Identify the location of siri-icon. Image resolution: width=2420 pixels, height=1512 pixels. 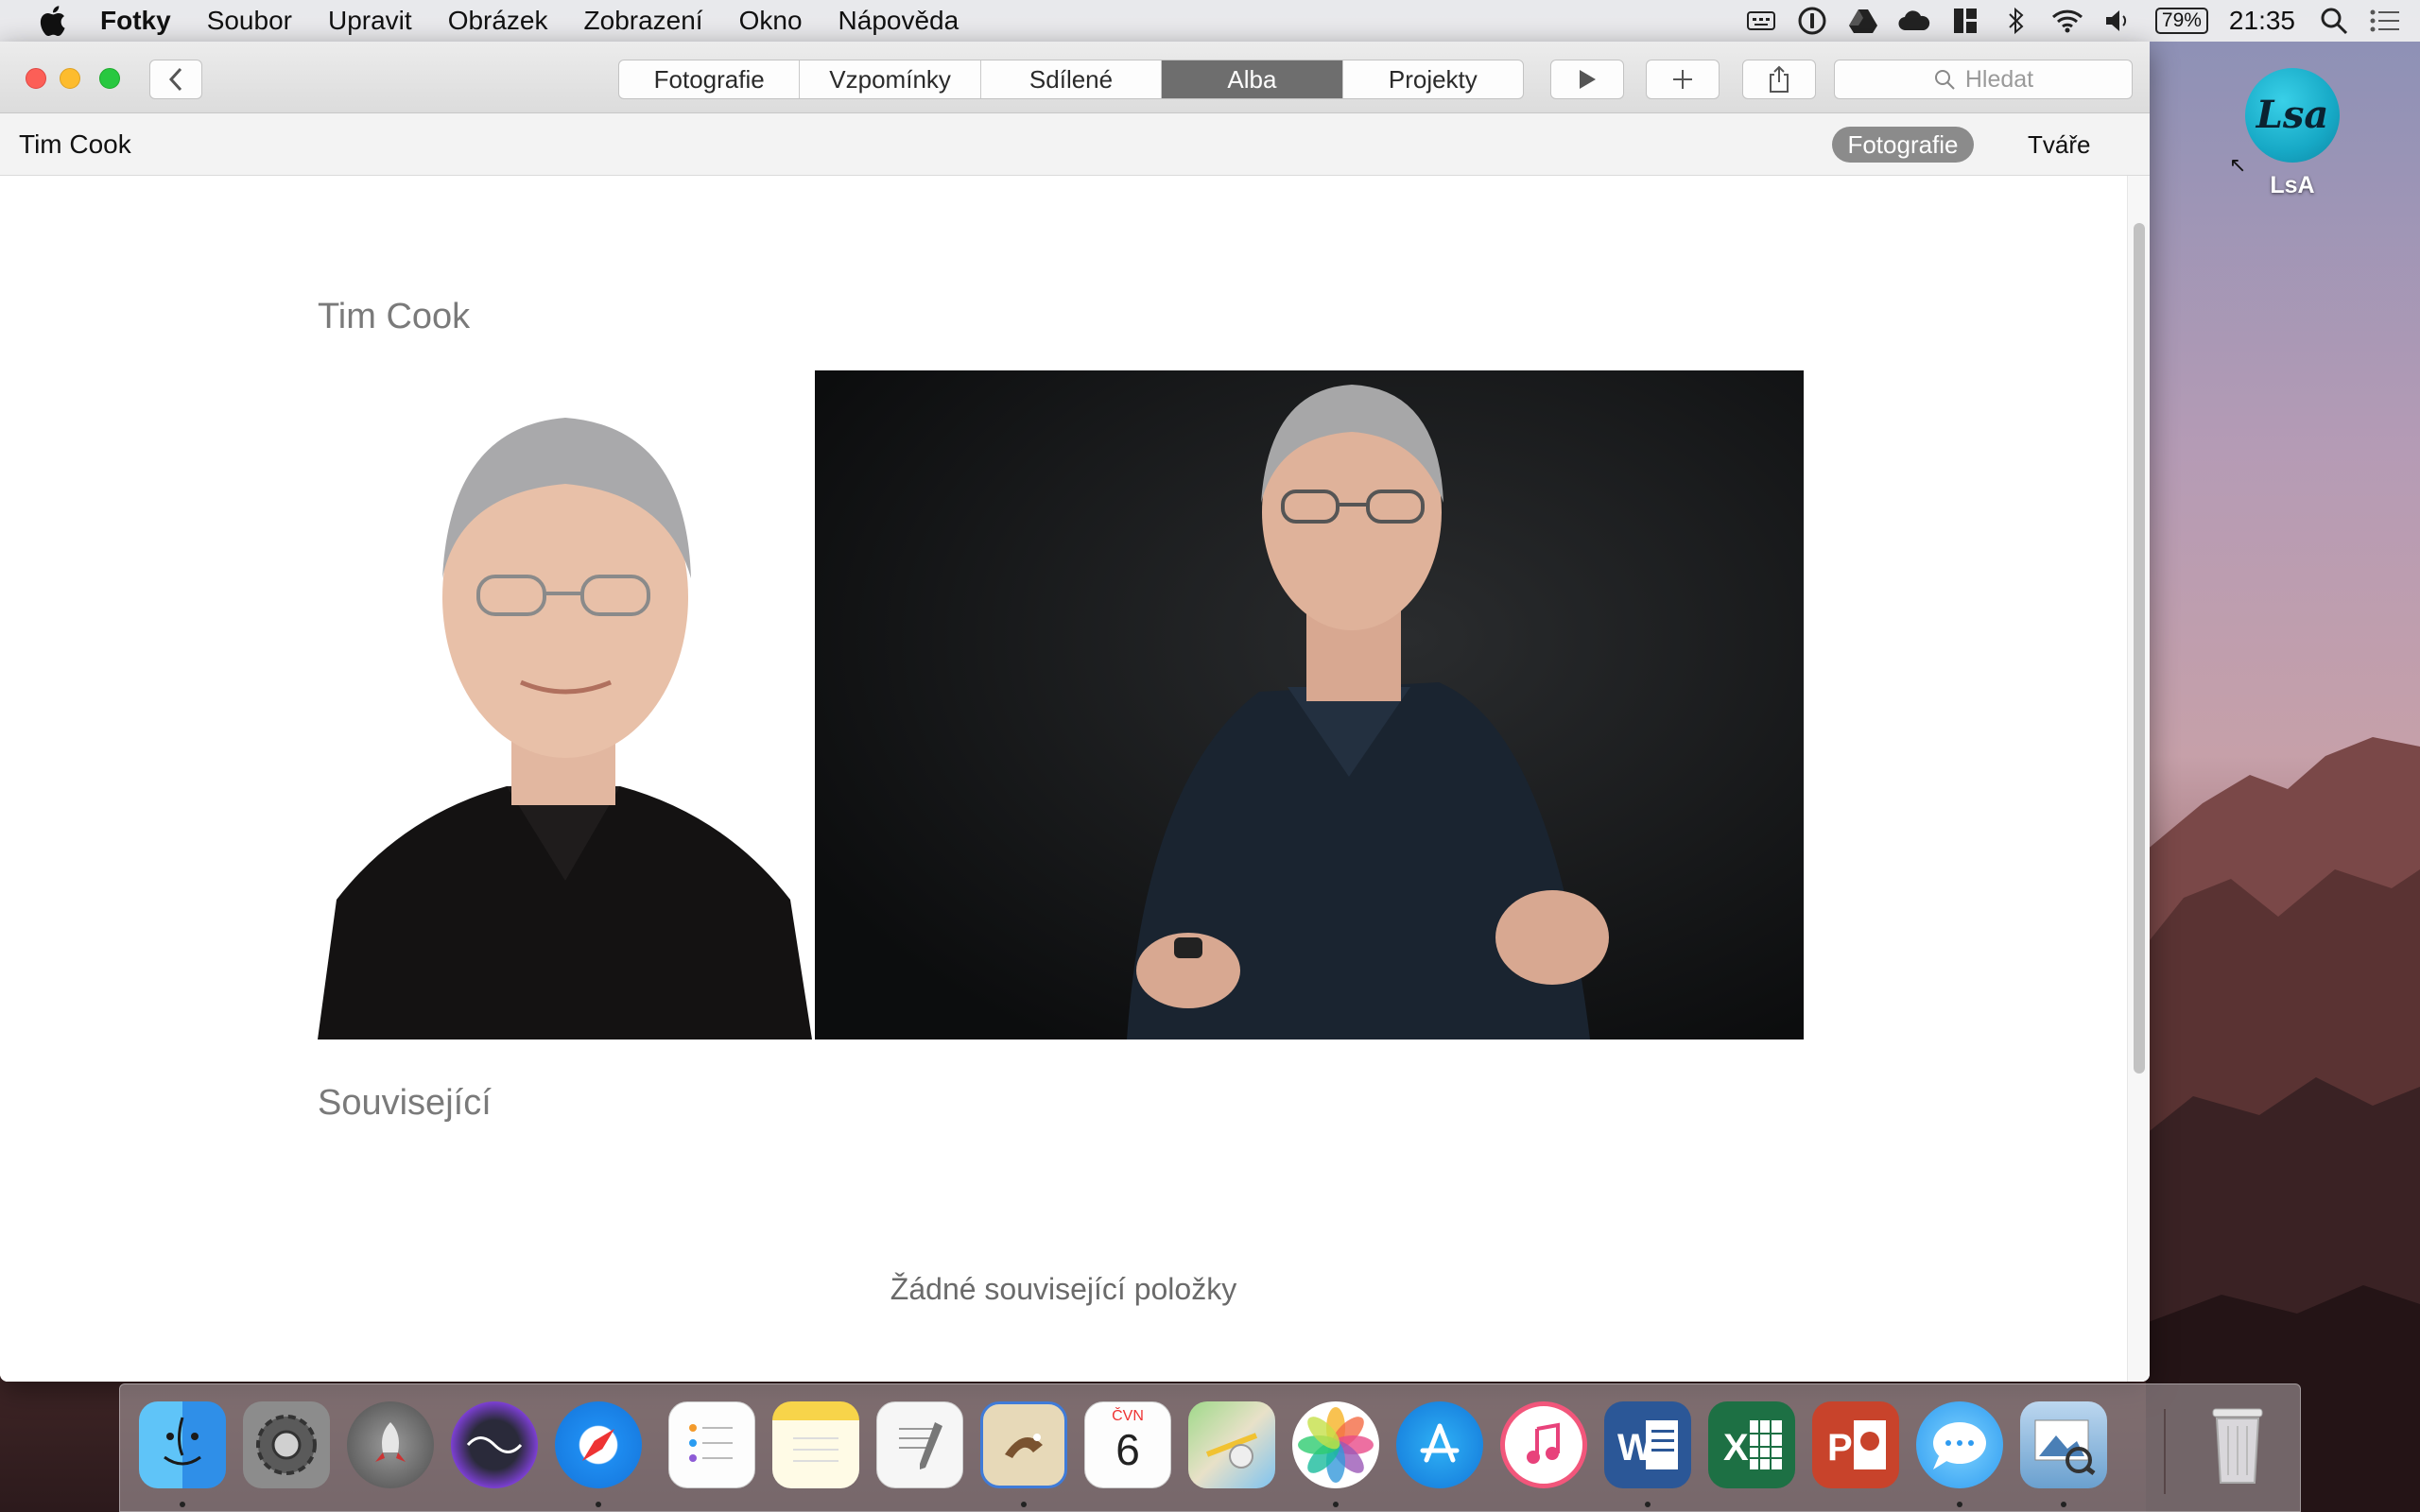
(494, 1444).